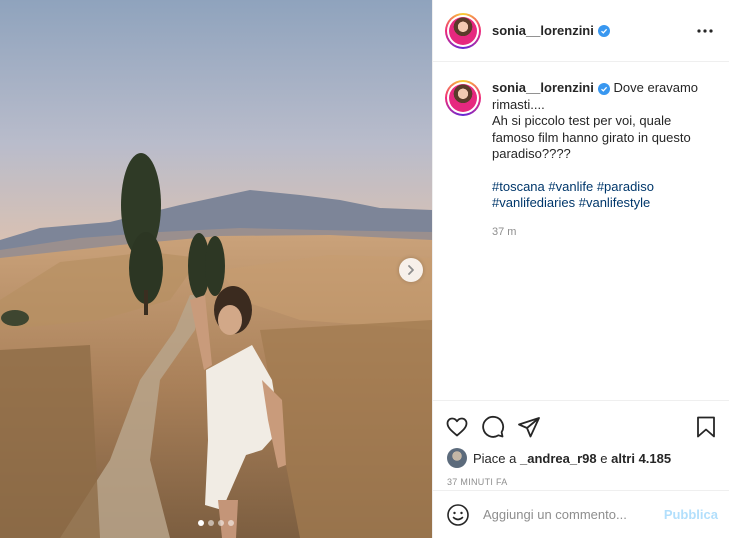  I want to click on comment-button, so click(493, 427).